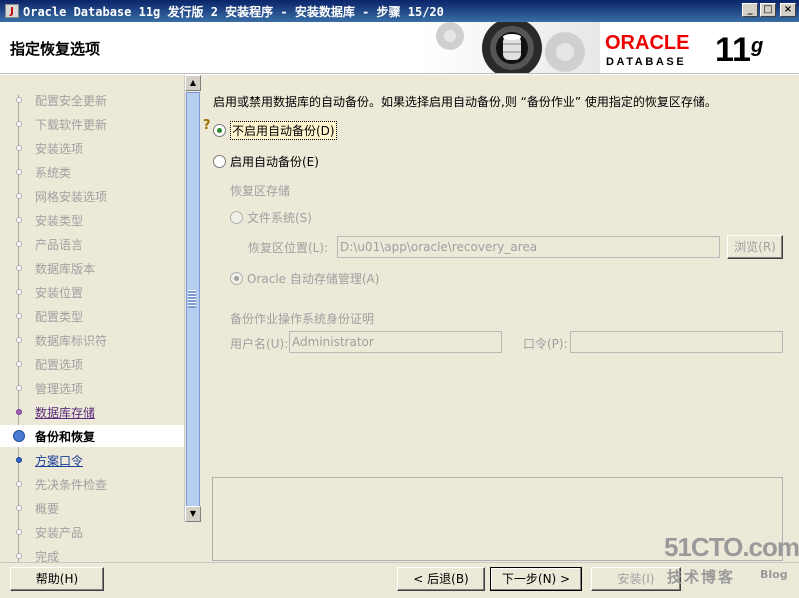 This screenshot has height=598, width=799. Describe the element at coordinates (207, 125) in the screenshot. I see `hint-bulb-icon: ?` at that location.